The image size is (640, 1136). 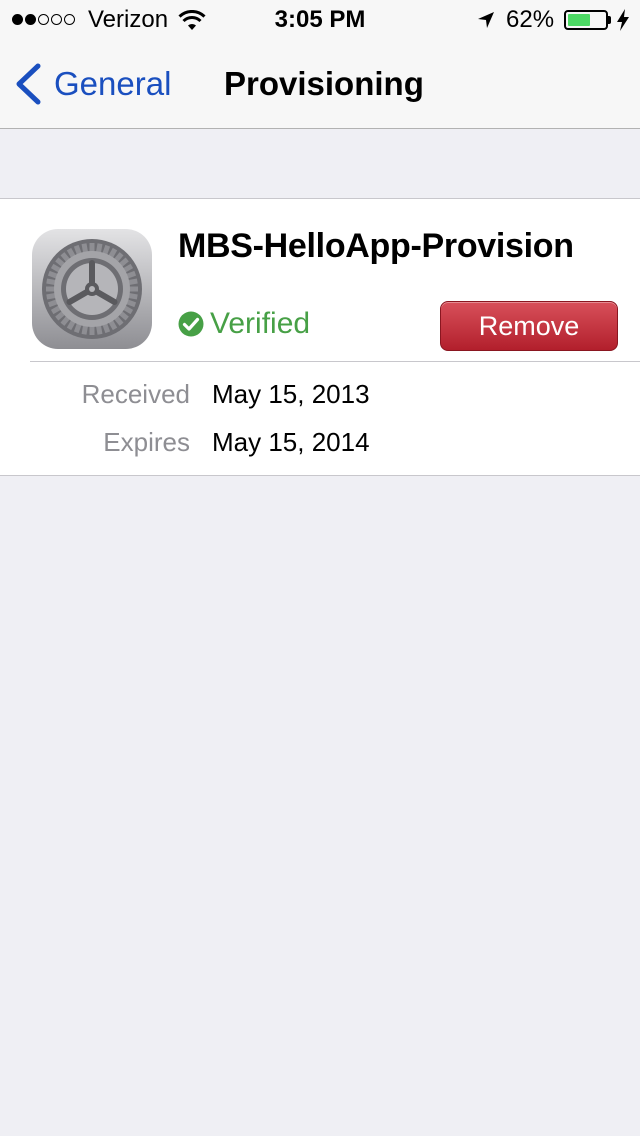 I want to click on received-label: Received, so click(x=135, y=394).